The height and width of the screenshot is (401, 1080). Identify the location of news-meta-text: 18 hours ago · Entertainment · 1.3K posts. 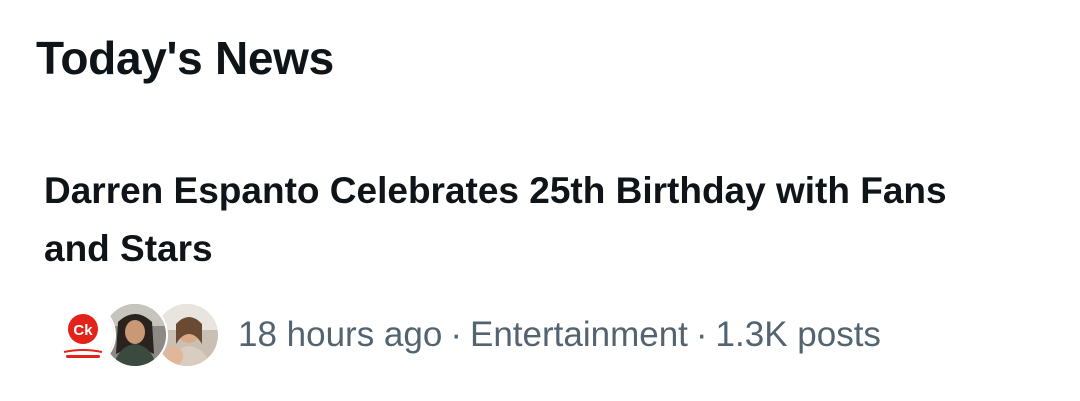
(559, 335).